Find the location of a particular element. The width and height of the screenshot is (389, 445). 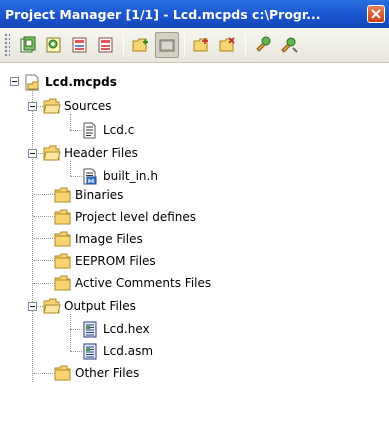

build-all-button is located at coordinates (289, 45).